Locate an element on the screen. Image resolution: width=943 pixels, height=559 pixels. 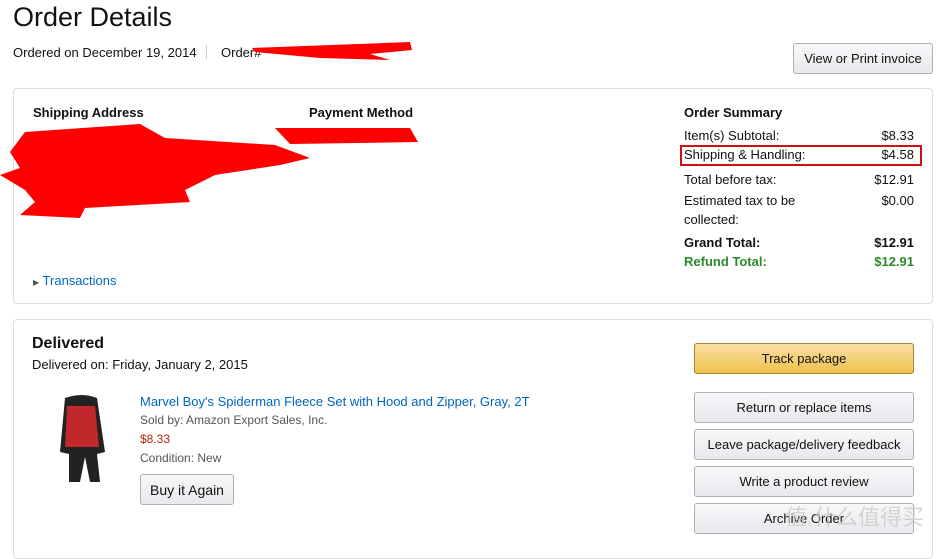
buy-again-button: Buy it Again is located at coordinates (187, 489).